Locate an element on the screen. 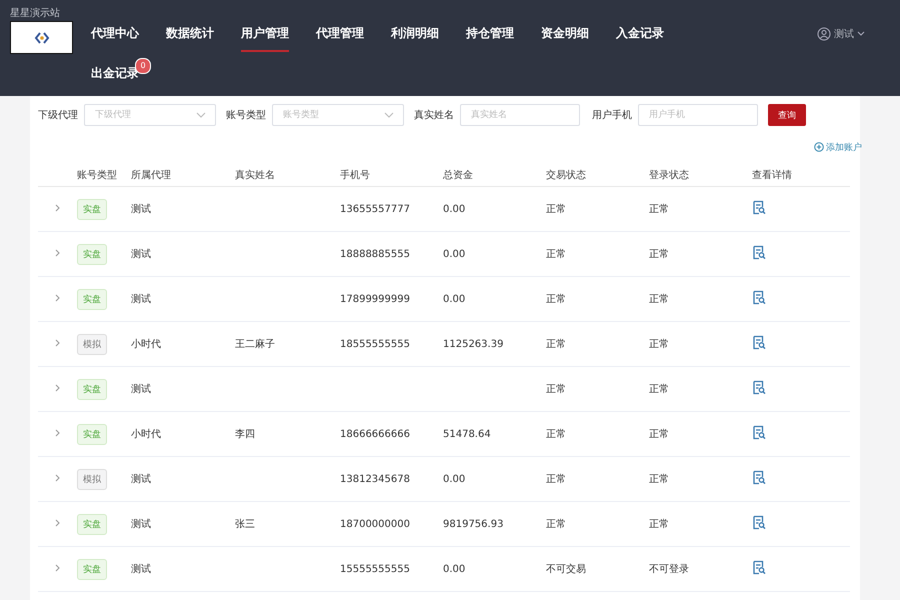 Image resolution: width=900 pixels, height=600 pixels. table-cell: 51478.64 is located at coordinates (467, 434).